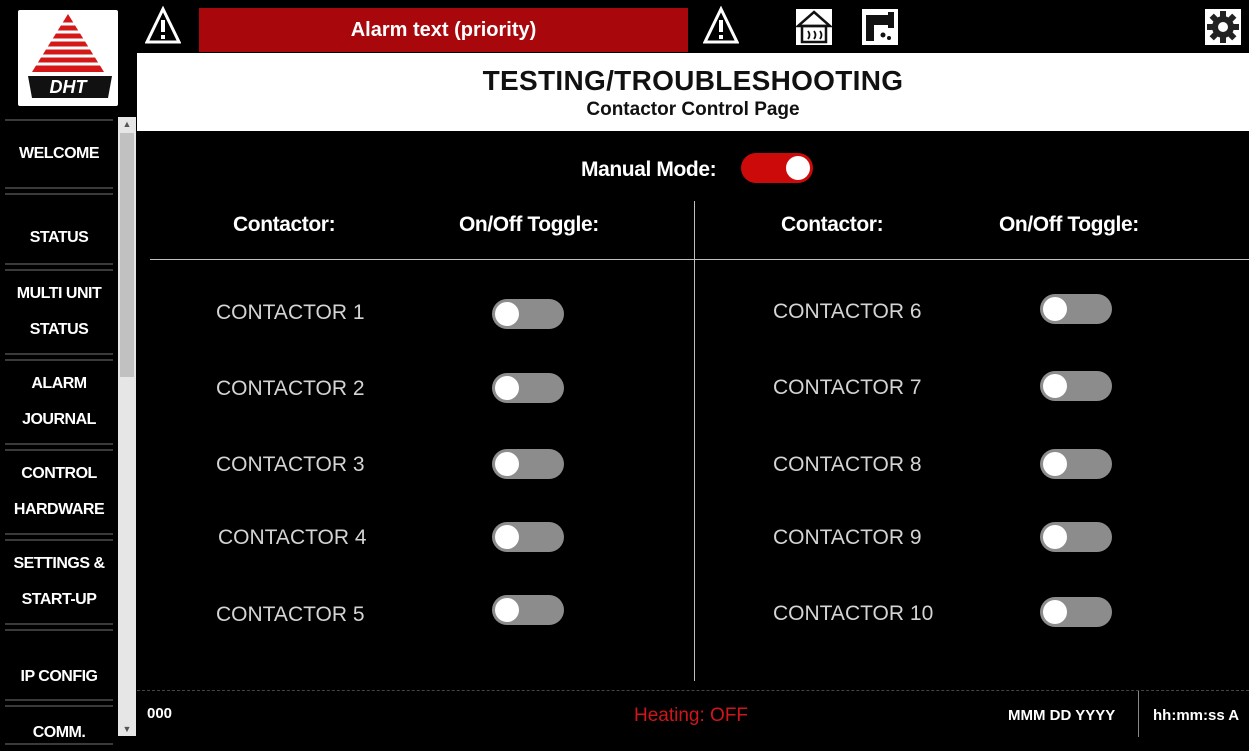 The image size is (1249, 751). I want to click on contactor-2-toggle, so click(528, 388).